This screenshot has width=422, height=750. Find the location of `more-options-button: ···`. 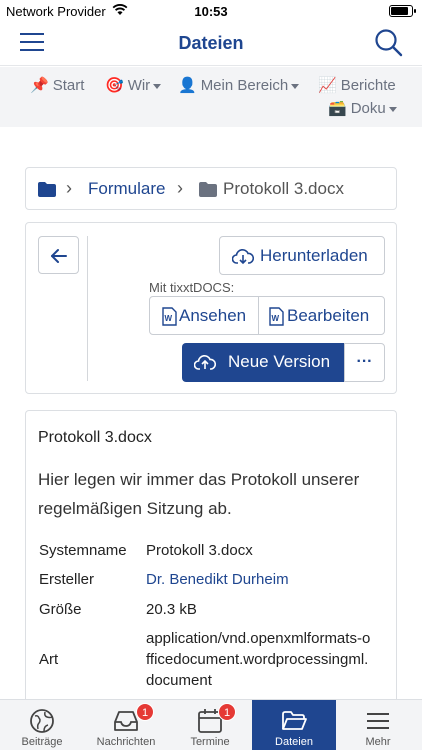

more-options-button: ··· is located at coordinates (364, 362).